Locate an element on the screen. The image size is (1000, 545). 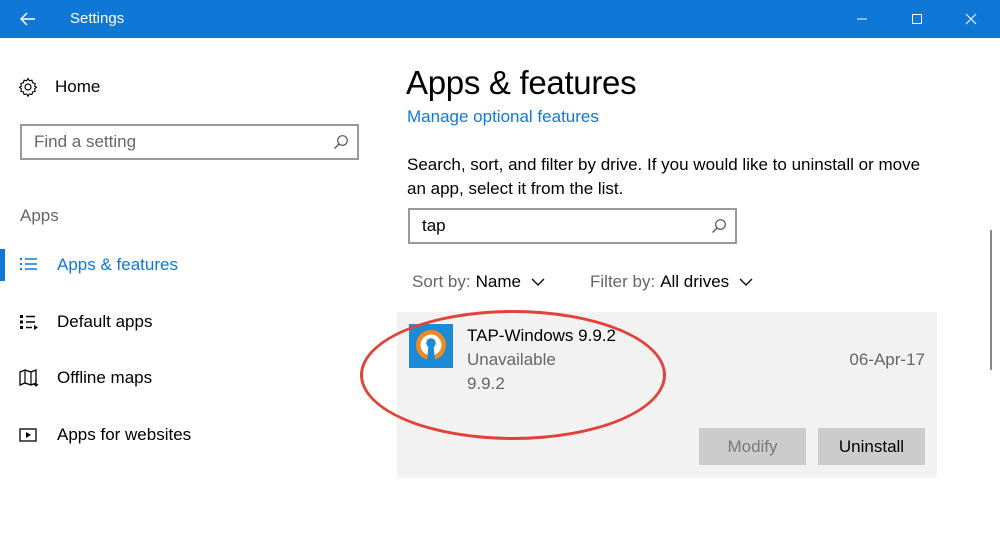
list-icon is located at coordinates (28, 264).